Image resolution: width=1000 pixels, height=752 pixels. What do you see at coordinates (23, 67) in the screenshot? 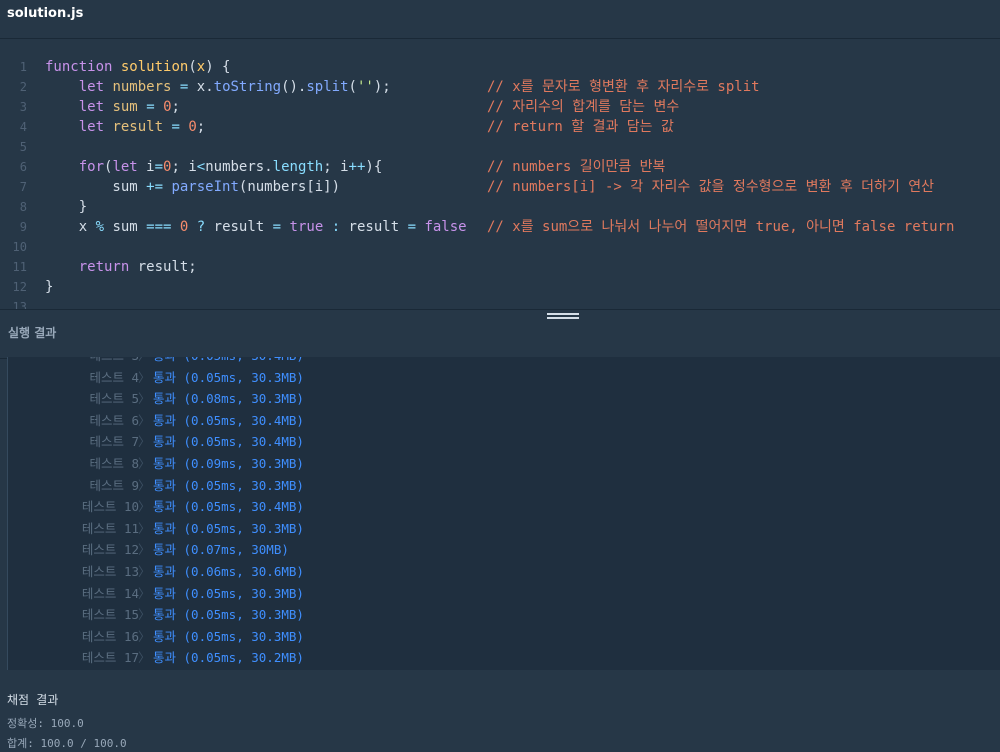
I see `line-number: 1` at bounding box center [23, 67].